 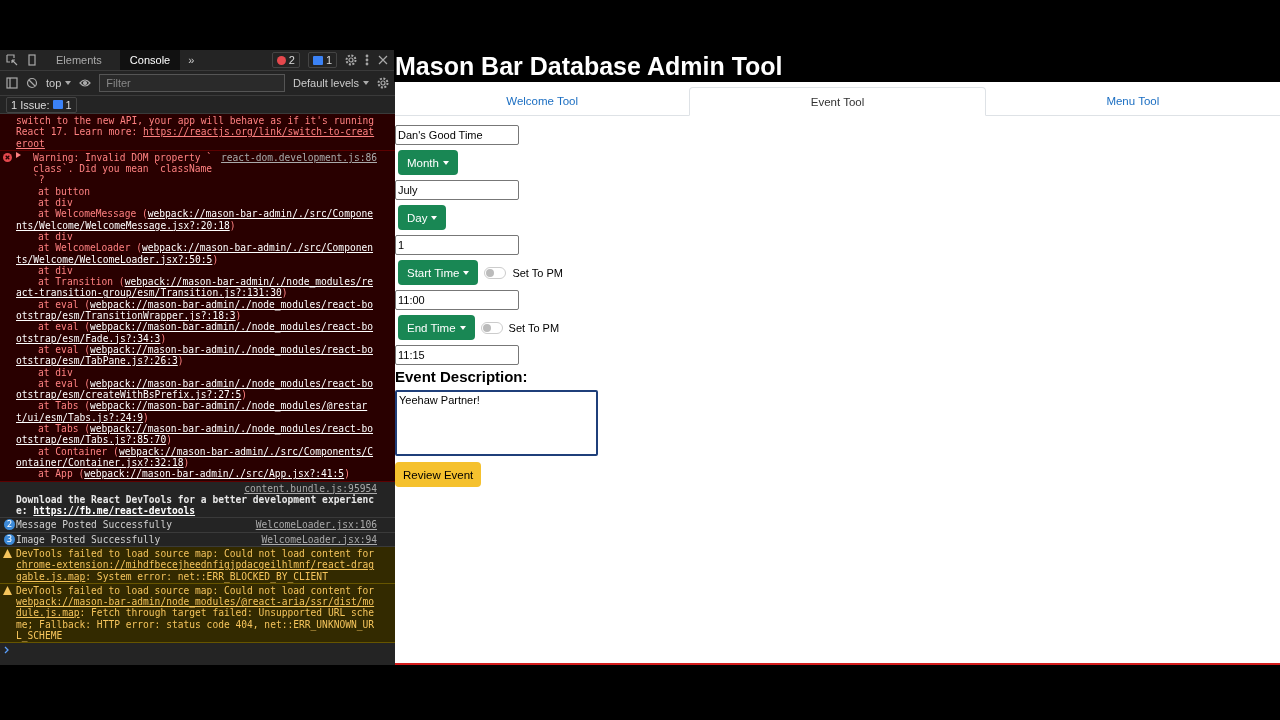 I want to click on text-field: 11:15, so click(x=457, y=355).